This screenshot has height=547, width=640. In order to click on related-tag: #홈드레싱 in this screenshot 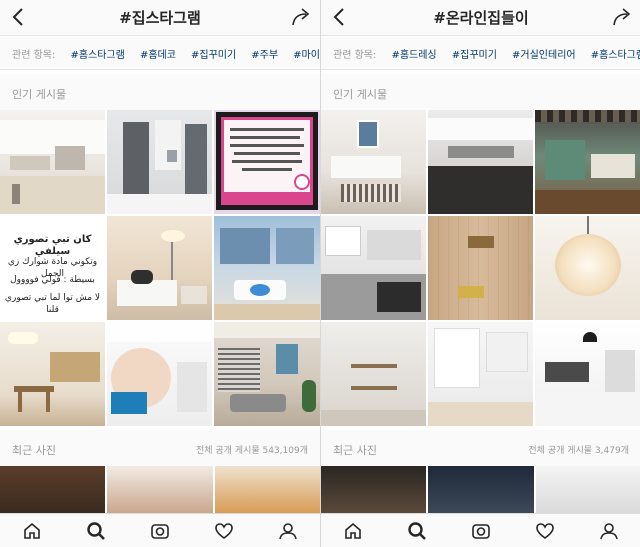, I will do `click(413, 53)`.